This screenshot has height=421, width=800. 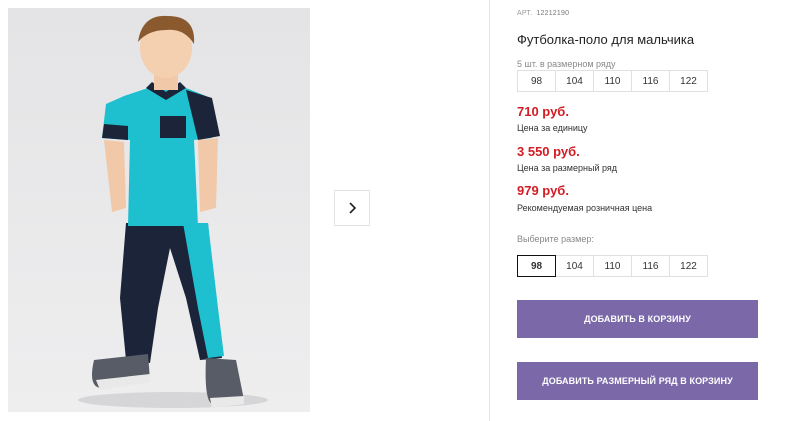 What do you see at coordinates (567, 168) in the screenshot?
I see `pack-price-label: Цена за размерный ряд` at bounding box center [567, 168].